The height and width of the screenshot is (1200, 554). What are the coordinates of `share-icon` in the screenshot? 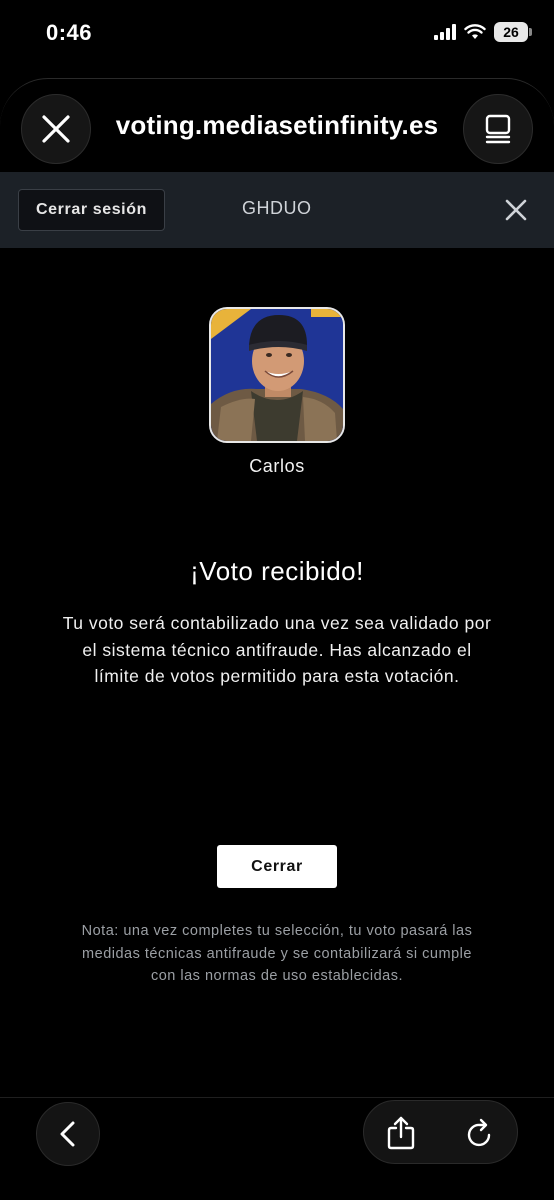 It's located at (401, 1133).